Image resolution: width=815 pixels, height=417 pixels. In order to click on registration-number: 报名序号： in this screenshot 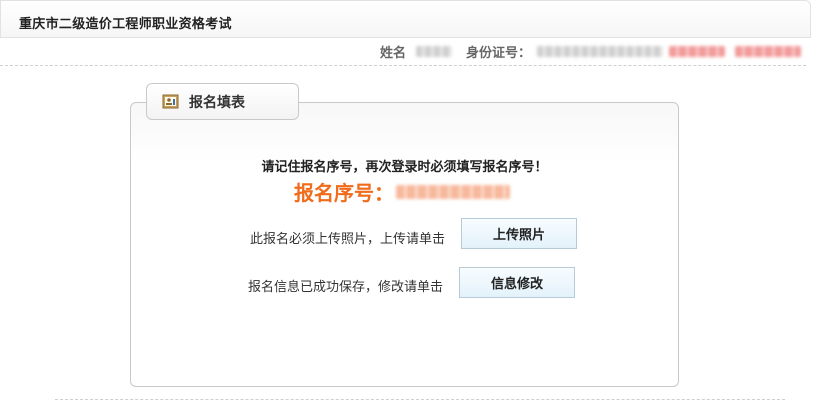, I will do `click(402, 191)`.